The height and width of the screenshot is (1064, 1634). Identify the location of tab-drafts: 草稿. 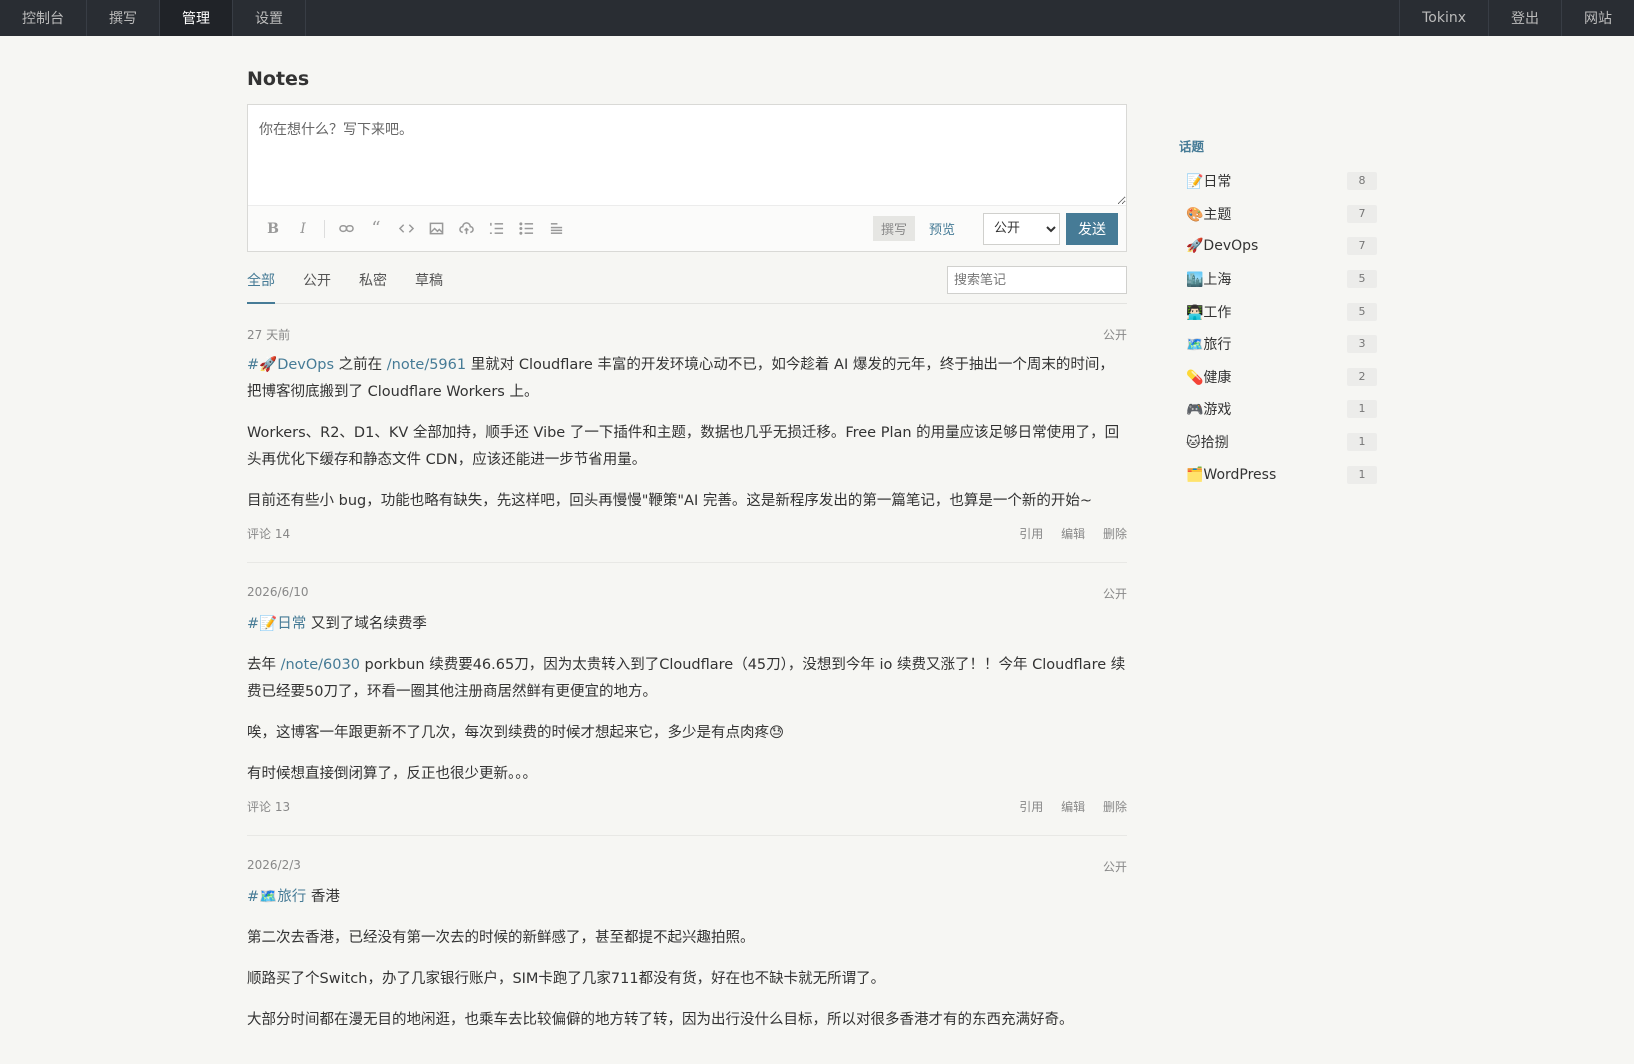
(429, 285).